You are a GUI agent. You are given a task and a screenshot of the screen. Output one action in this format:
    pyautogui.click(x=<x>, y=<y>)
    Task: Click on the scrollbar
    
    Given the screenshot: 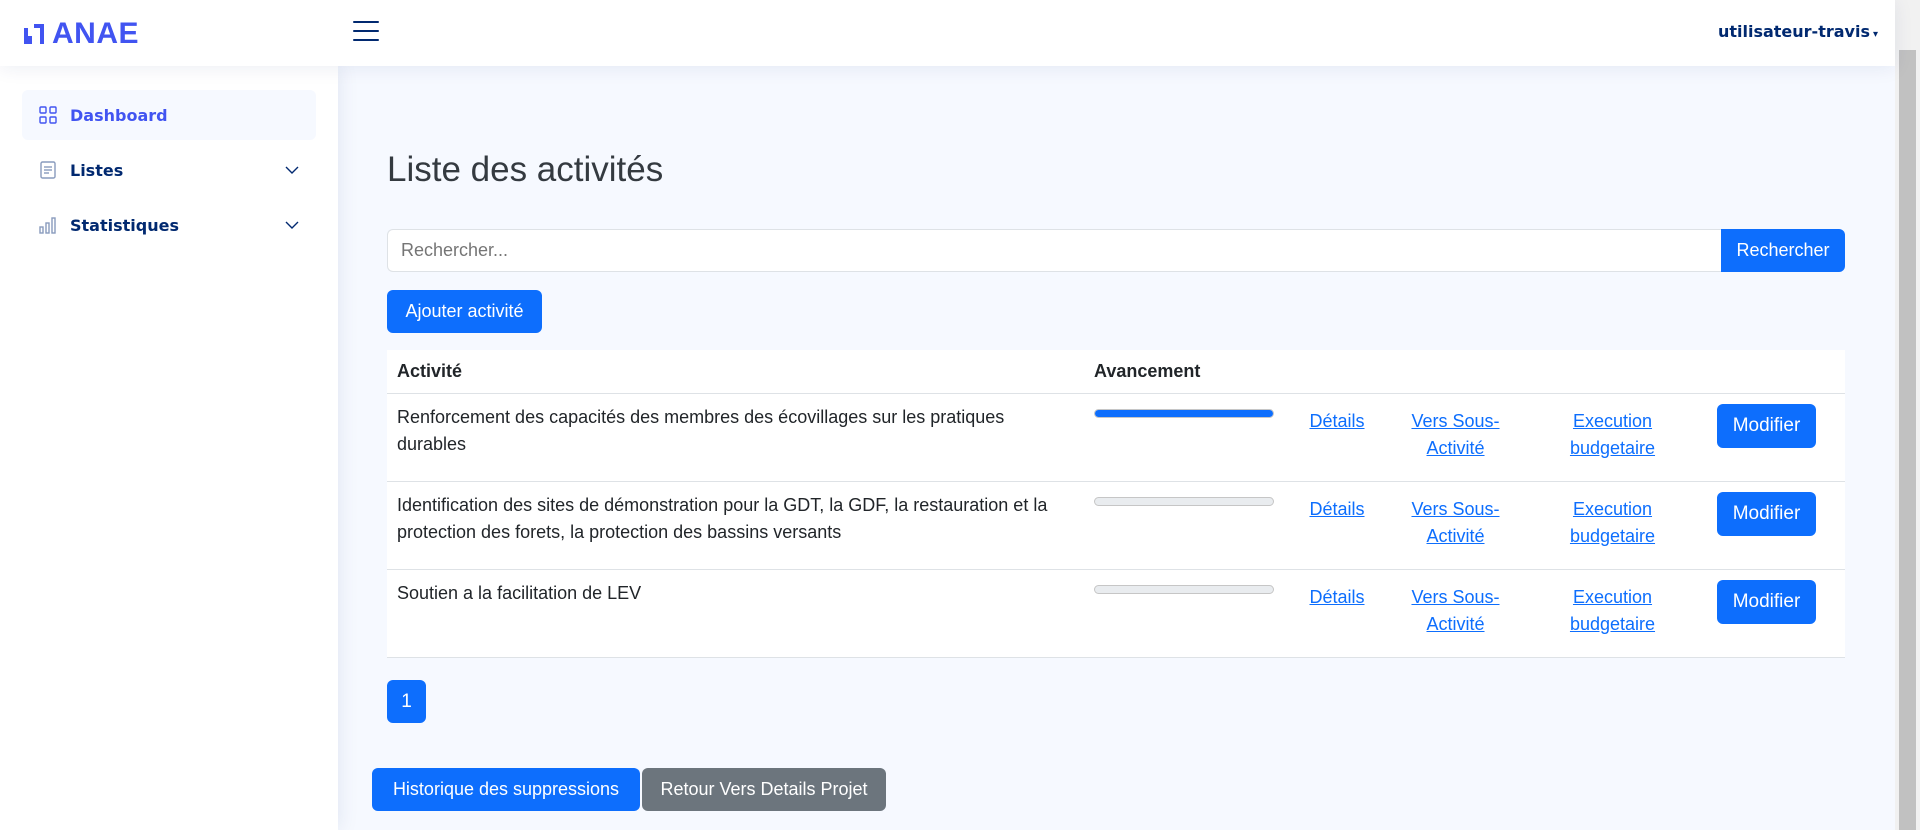 What is the action you would take?
    pyautogui.click(x=1907, y=415)
    